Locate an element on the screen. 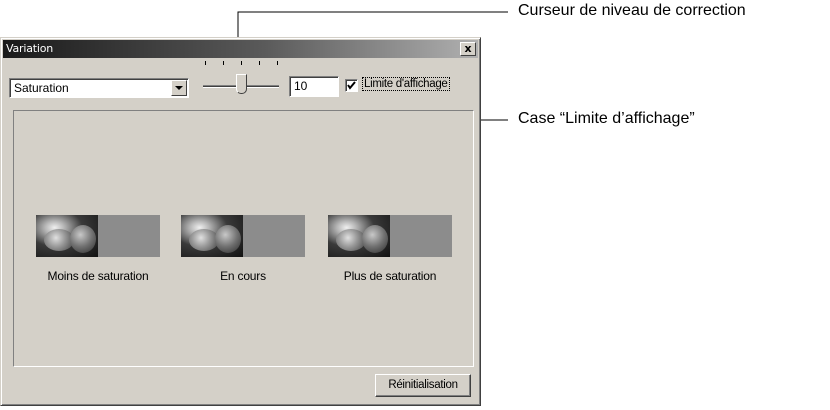  slider-thumb is located at coordinates (241, 84).